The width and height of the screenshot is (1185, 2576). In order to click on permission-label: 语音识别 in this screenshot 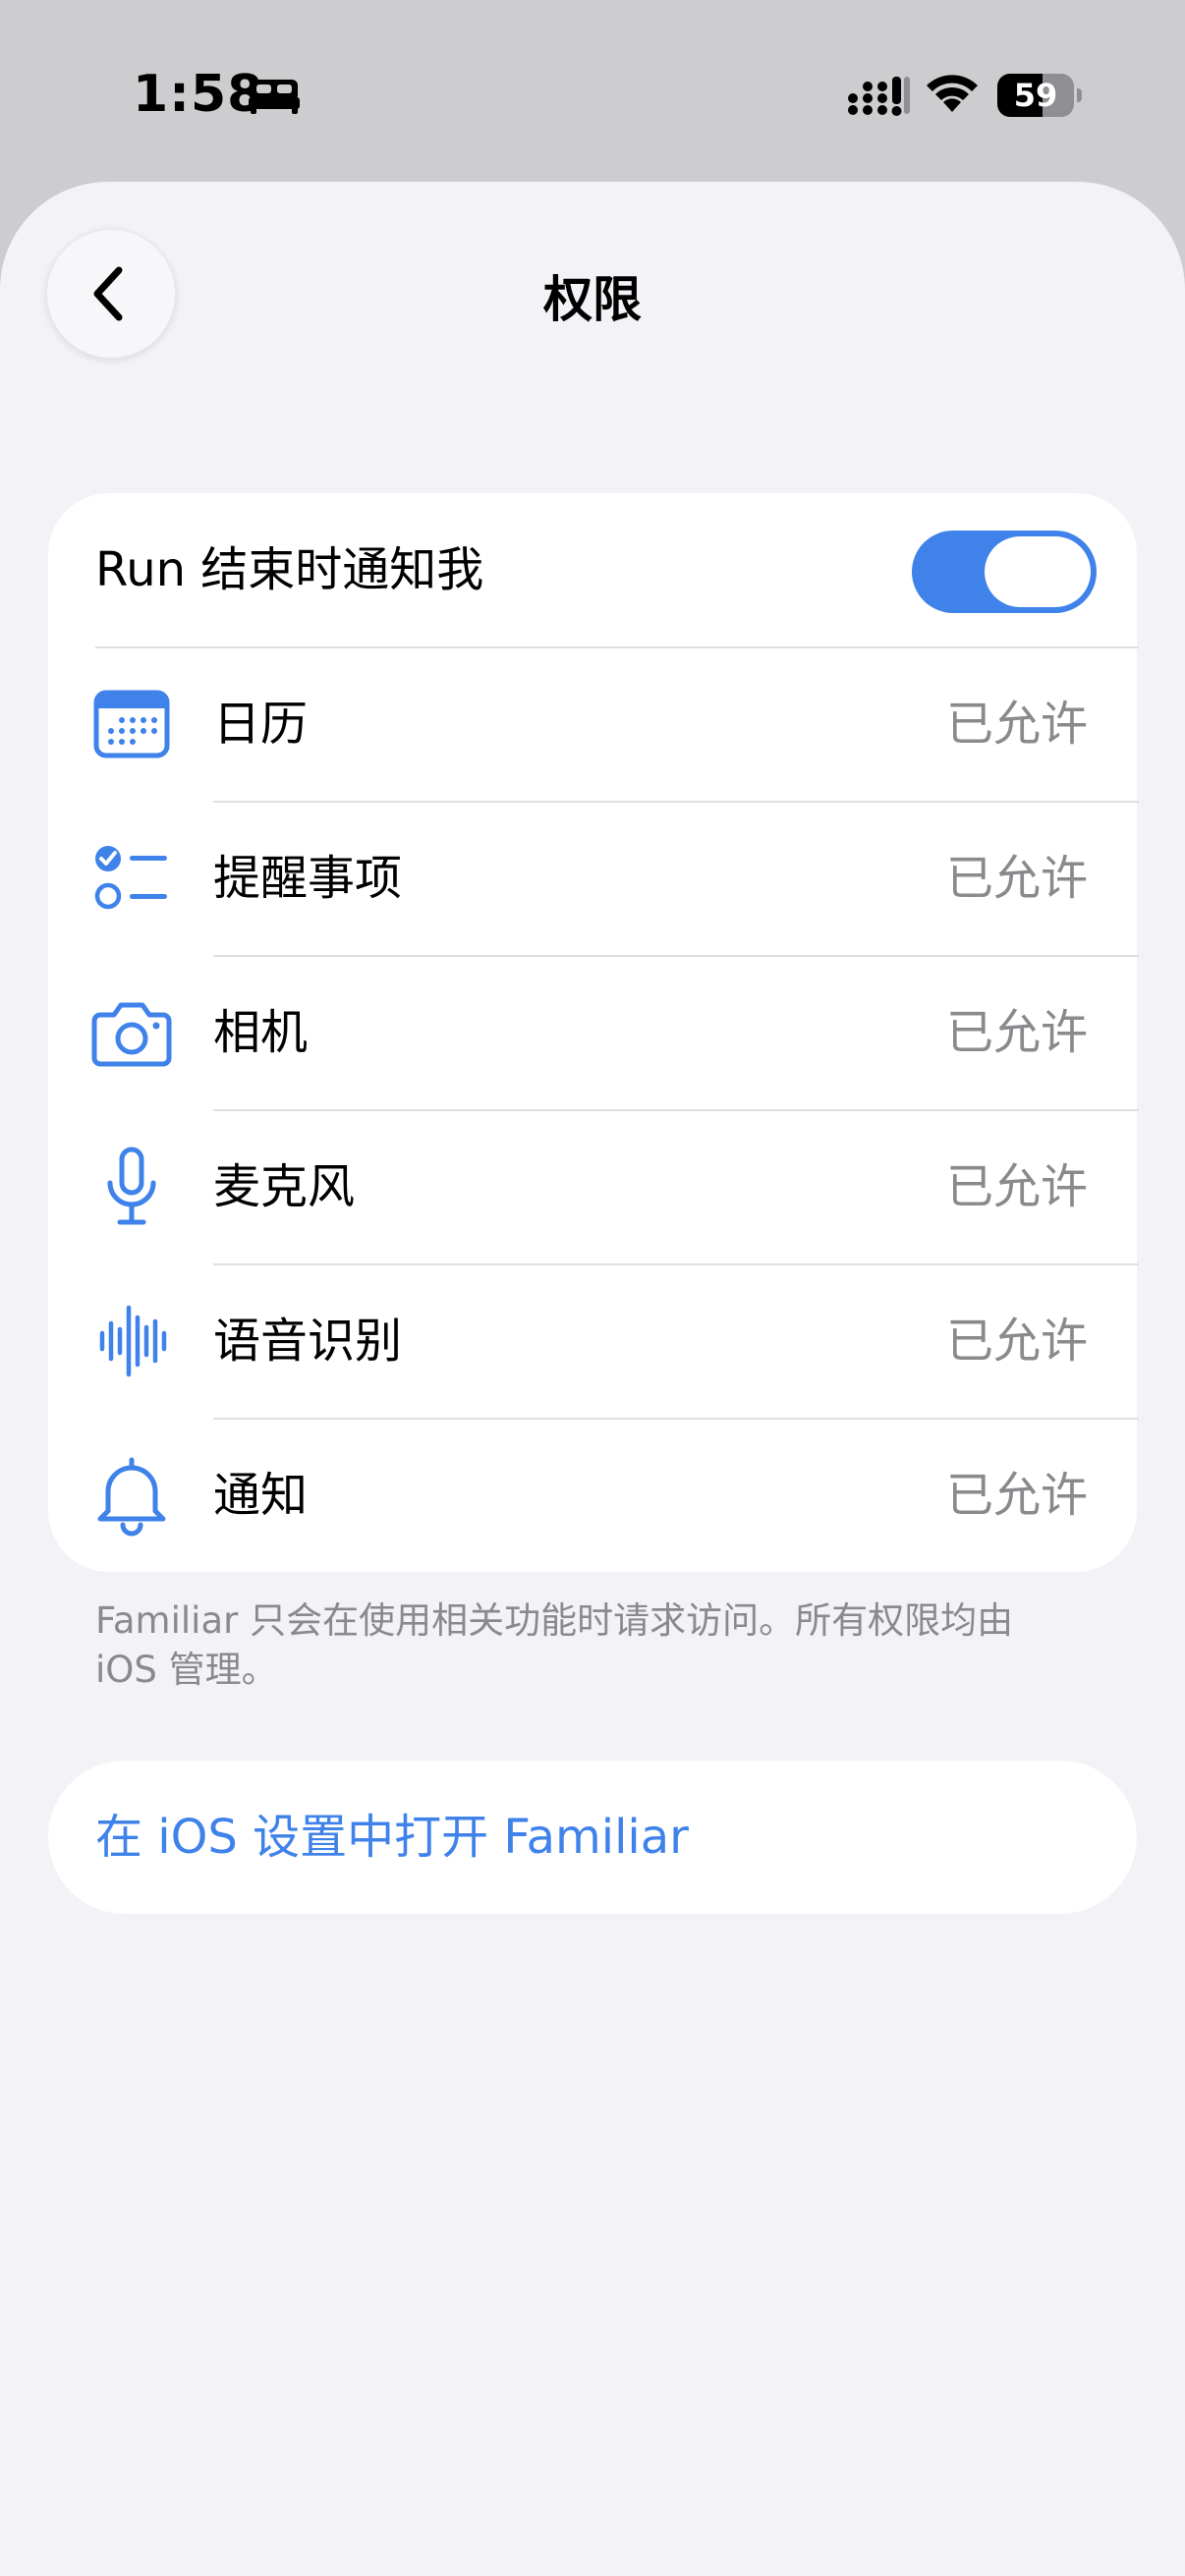, I will do `click(308, 1341)`.